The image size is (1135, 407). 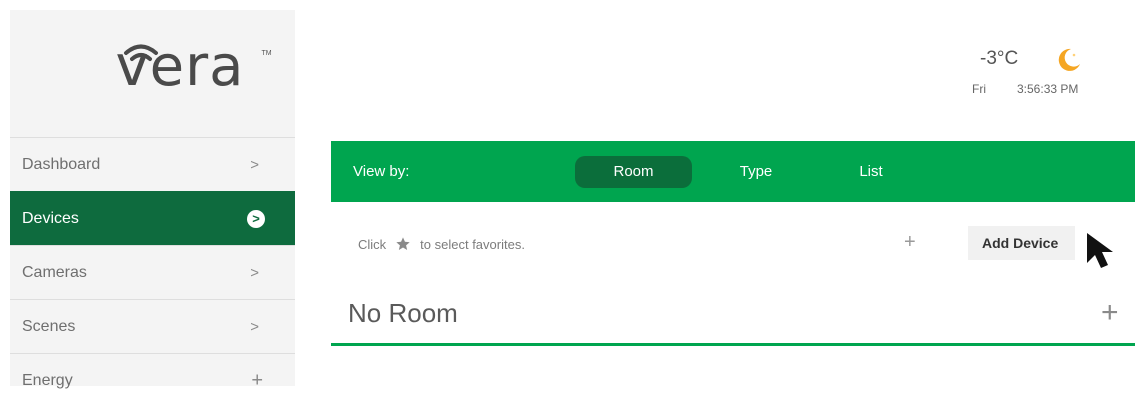 What do you see at coordinates (180, 66) in the screenshot?
I see `logo-wordmark: vera` at bounding box center [180, 66].